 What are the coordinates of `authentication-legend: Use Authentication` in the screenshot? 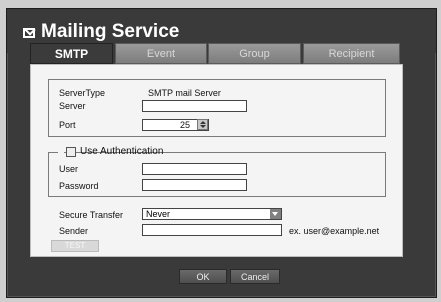 It's located at (110, 152).